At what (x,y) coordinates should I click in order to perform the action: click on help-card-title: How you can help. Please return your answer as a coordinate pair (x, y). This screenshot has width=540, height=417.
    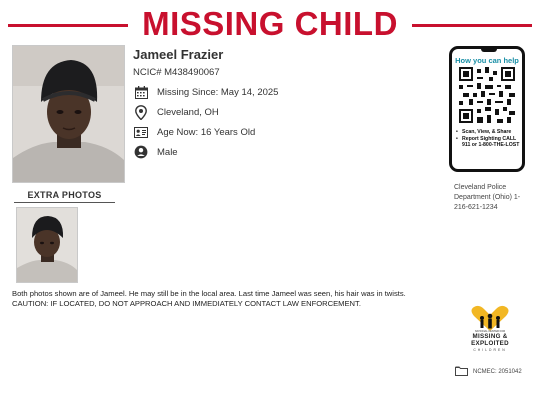
    Looking at the image, I should click on (487, 60).